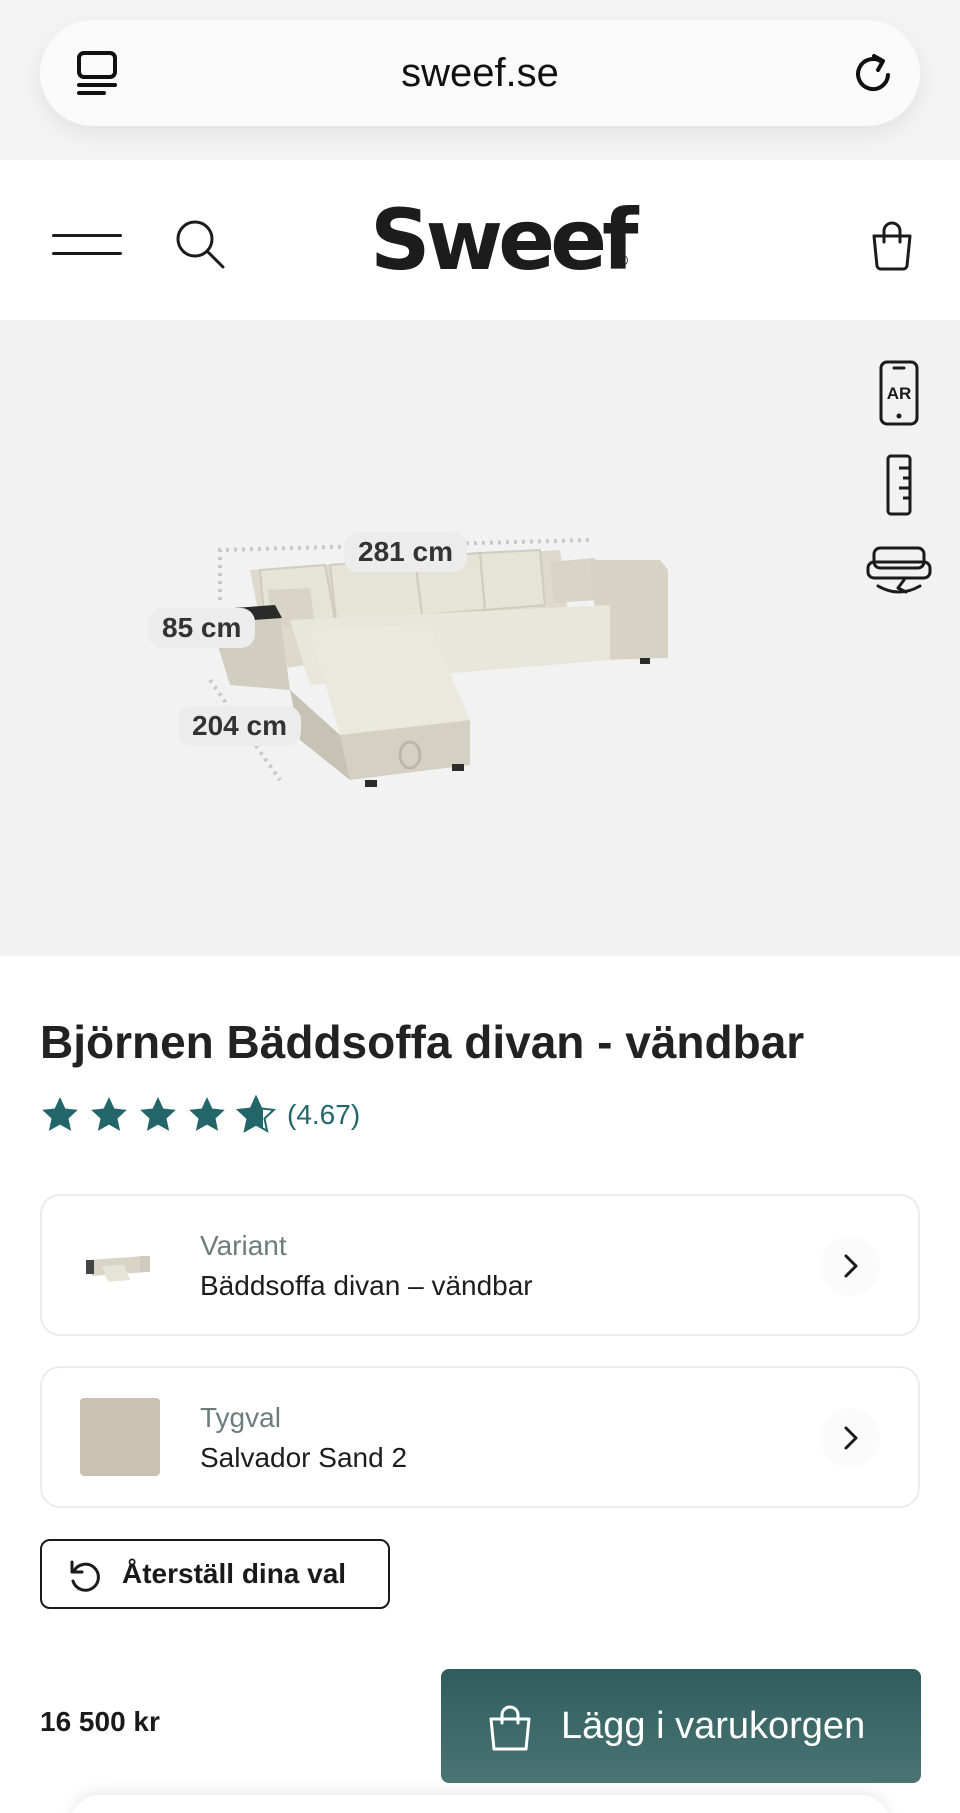  I want to click on site-header: Sweef ®, so click(480, 240).